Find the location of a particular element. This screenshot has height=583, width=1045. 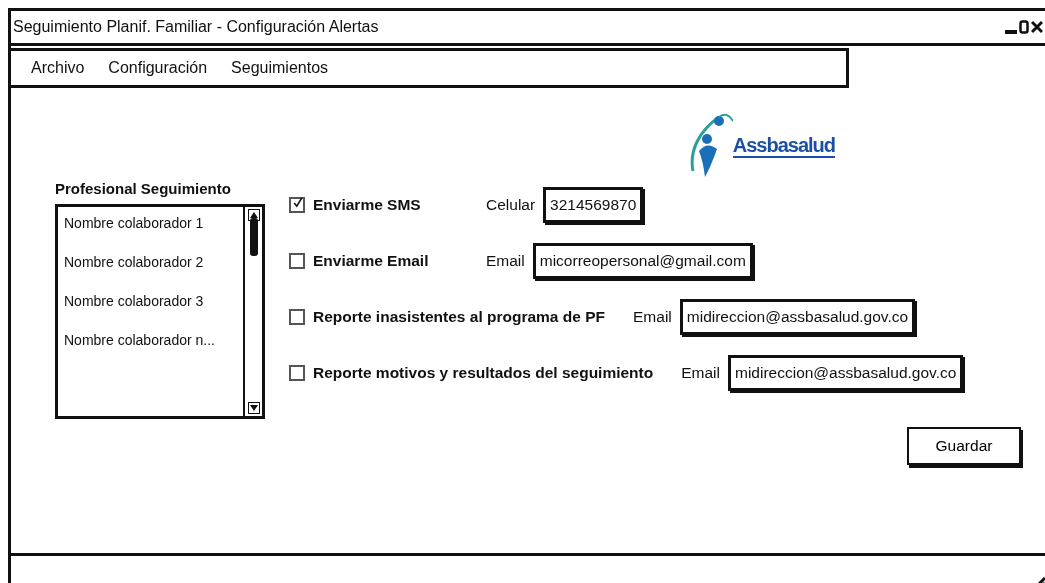

scroll-up-icon is located at coordinates (253, 215).